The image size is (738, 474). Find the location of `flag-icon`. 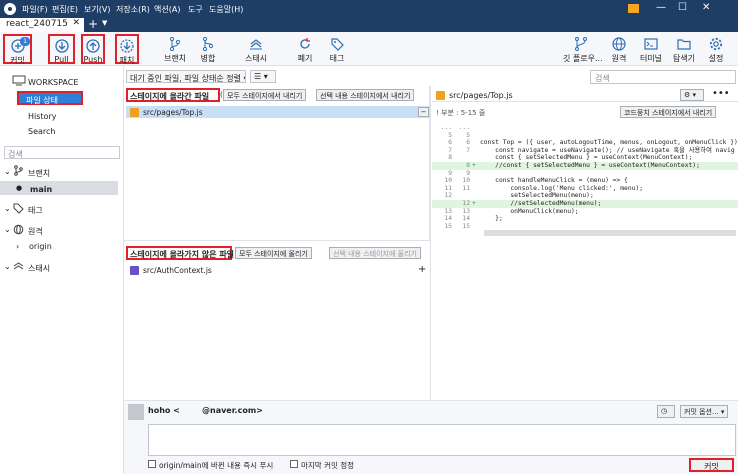

flag-icon is located at coordinates (633, 8).